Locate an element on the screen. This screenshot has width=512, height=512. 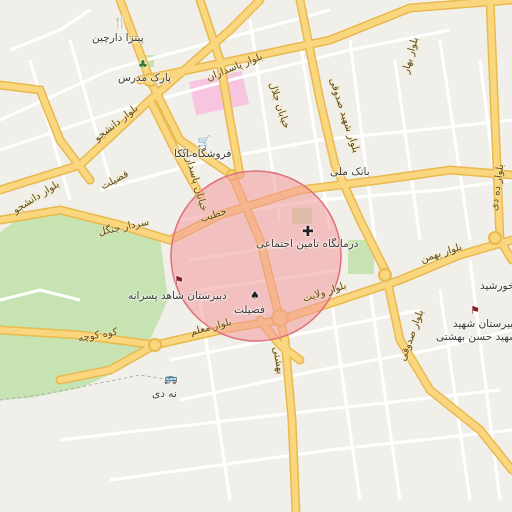
restaurant-icon: 🍴 is located at coordinates (120, 22).